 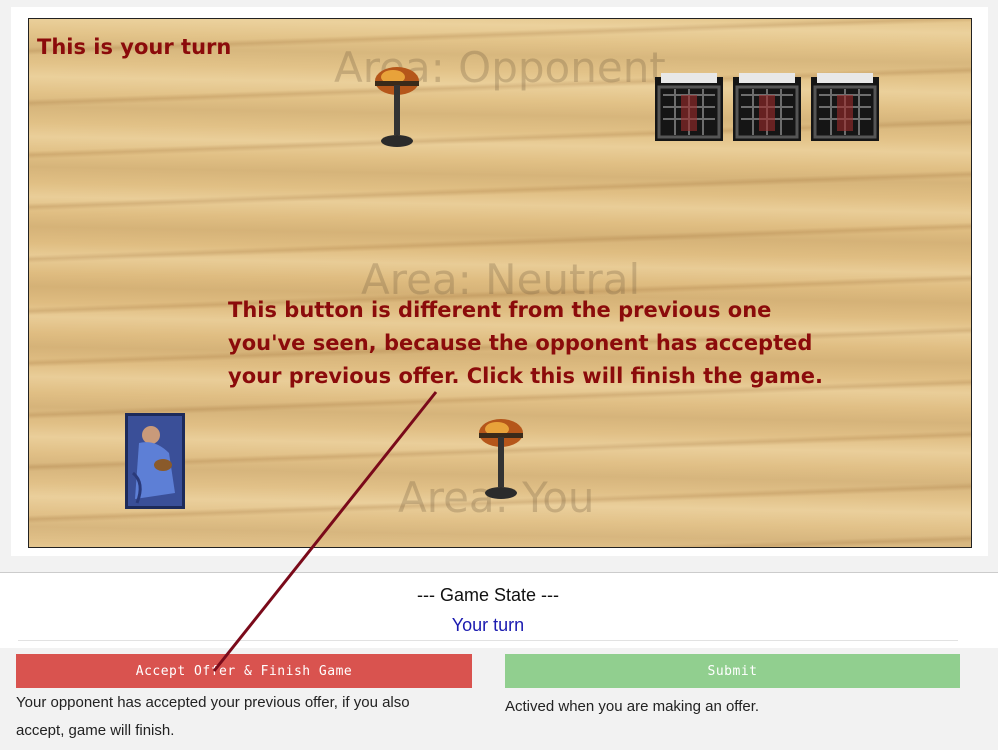 What do you see at coordinates (488, 625) in the screenshot?
I see `game-state-value: Your turn` at bounding box center [488, 625].